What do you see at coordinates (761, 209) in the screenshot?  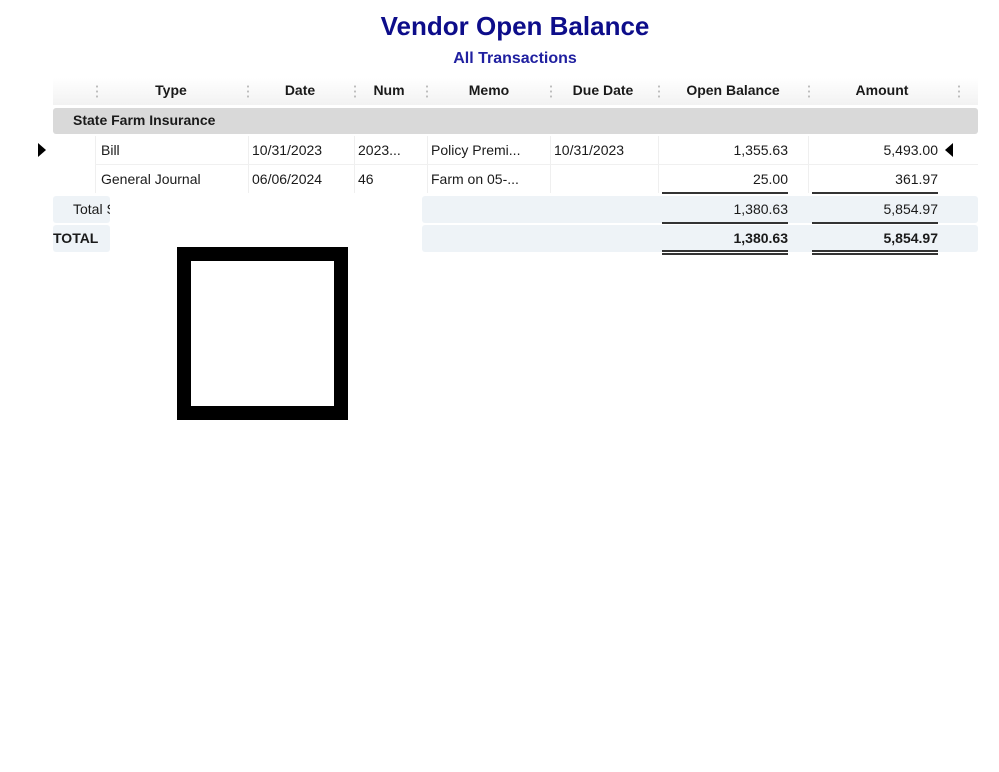 I see `vendor-total-open-balance: 1,380.63` at bounding box center [761, 209].